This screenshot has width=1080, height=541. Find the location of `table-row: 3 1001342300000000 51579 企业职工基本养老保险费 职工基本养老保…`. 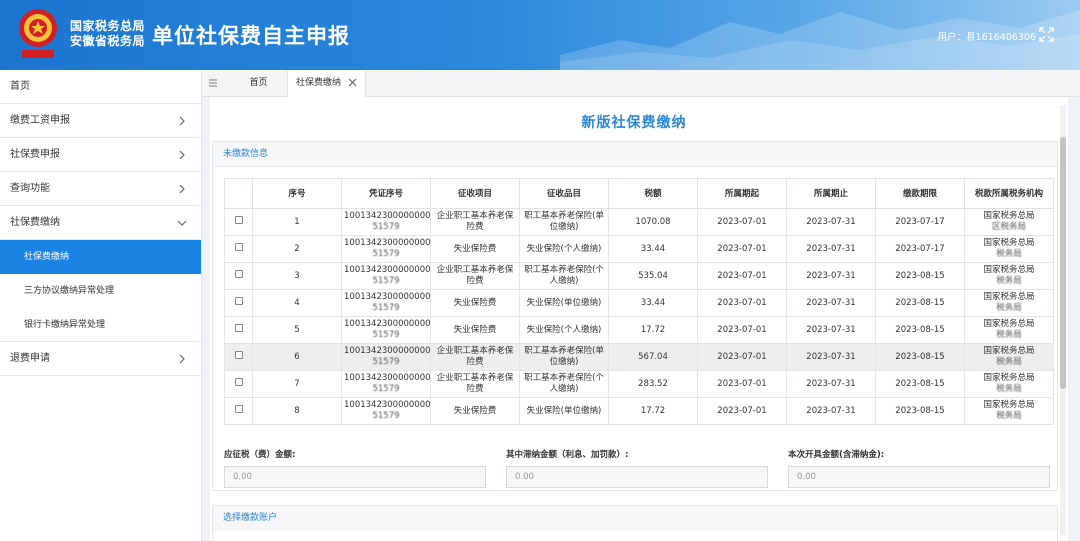

table-row: 3 1001342300000000 51579 企业职工基本养老保险费 职工基本养老保… is located at coordinates (639, 276).